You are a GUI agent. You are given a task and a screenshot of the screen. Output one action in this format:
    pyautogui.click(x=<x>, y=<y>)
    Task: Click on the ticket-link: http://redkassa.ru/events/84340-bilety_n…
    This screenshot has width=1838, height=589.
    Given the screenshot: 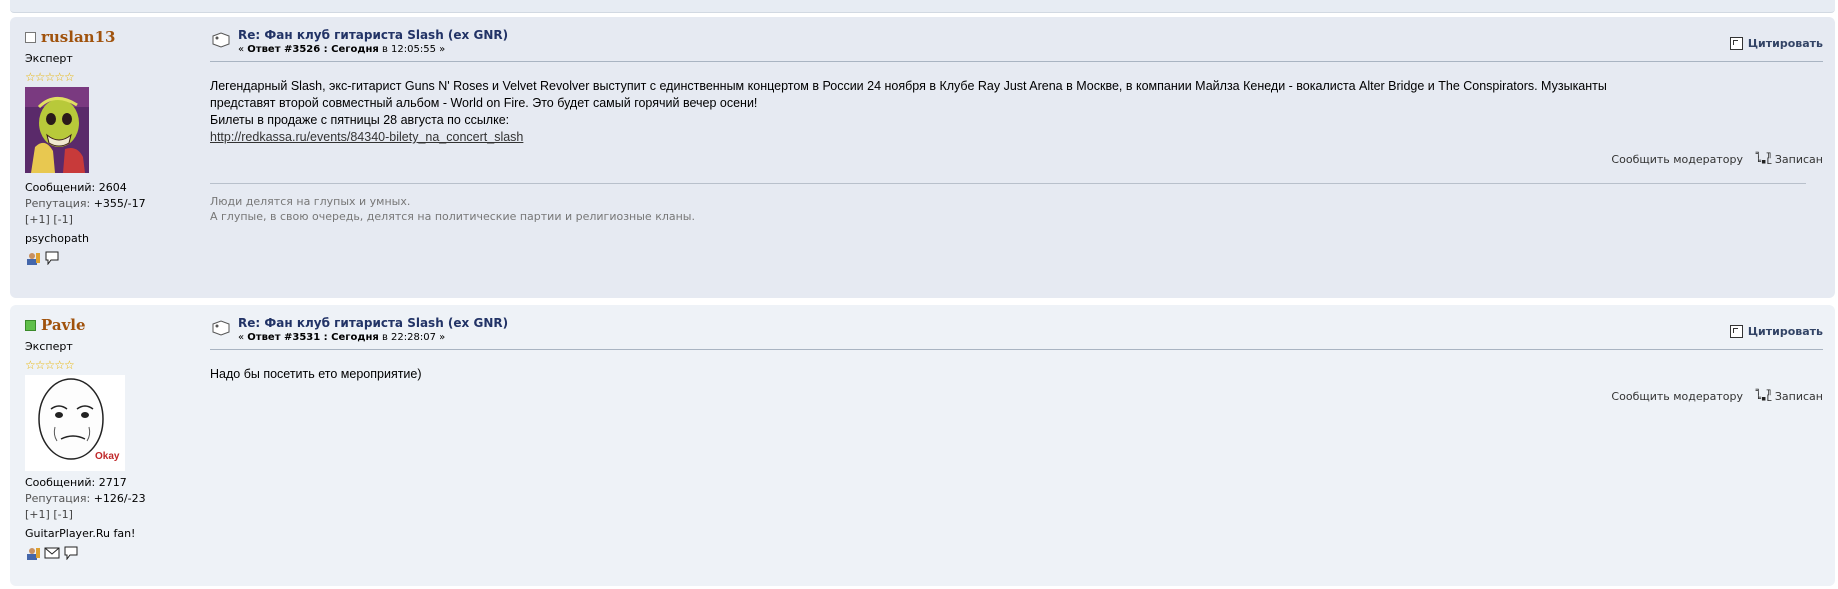 What is the action you would take?
    pyautogui.click(x=366, y=137)
    